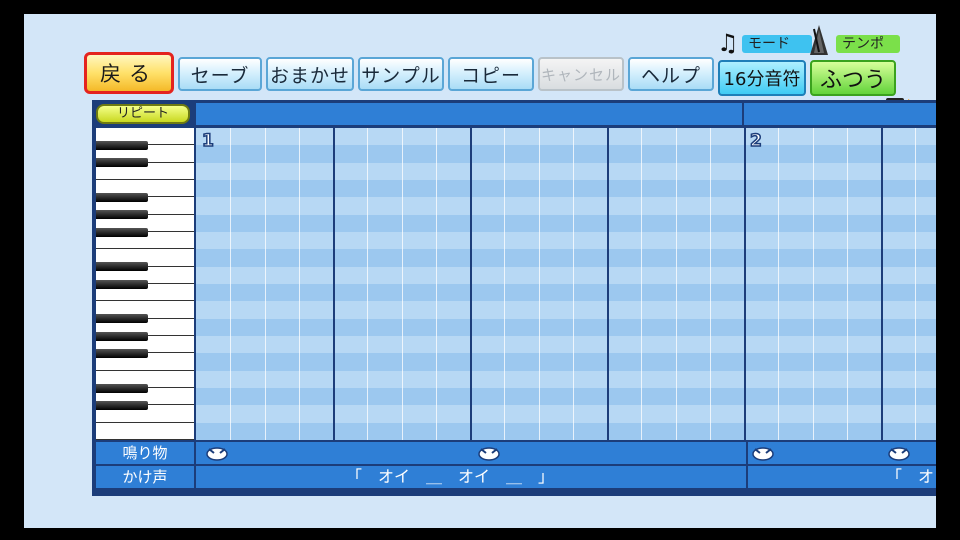 This screenshot has height=540, width=960. I want to click on metronome-icon, so click(819, 40).